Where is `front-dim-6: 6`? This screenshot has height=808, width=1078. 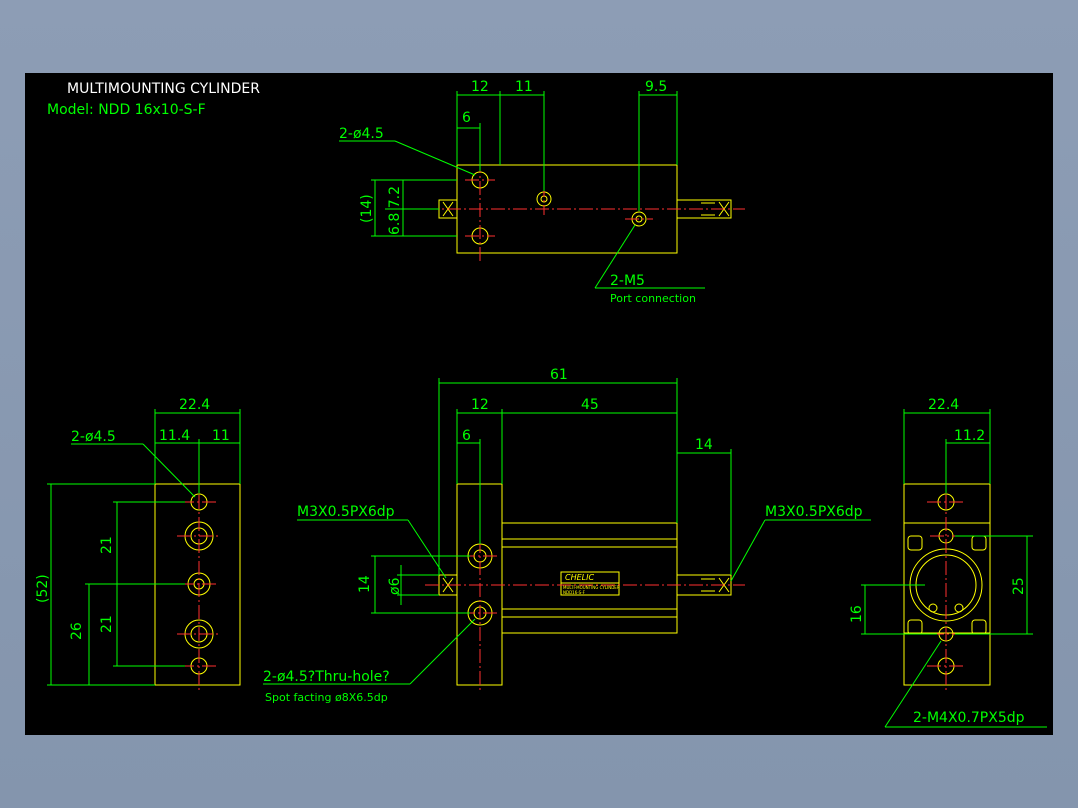
front-dim-6: 6 is located at coordinates (466, 436).